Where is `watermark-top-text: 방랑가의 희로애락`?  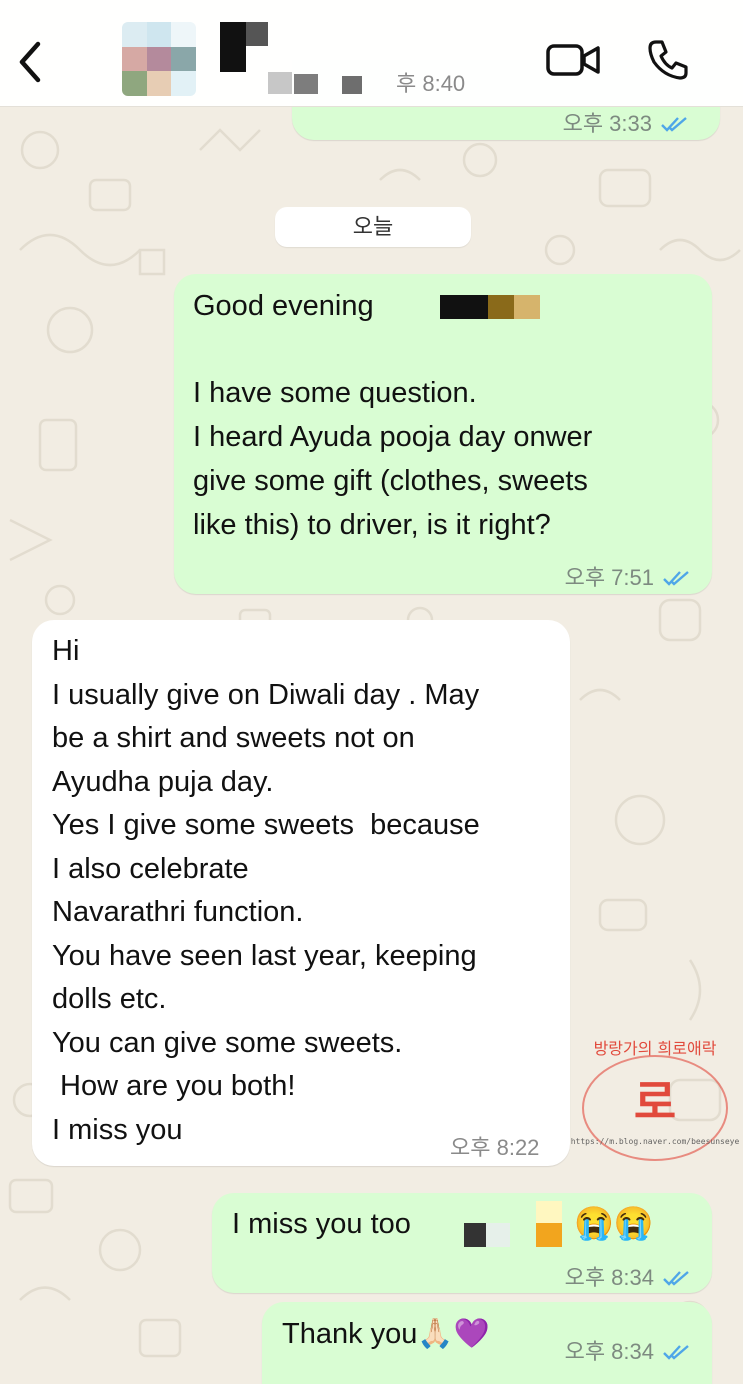 watermark-top-text: 방랑가의 희로애락 is located at coordinates (655, 1048).